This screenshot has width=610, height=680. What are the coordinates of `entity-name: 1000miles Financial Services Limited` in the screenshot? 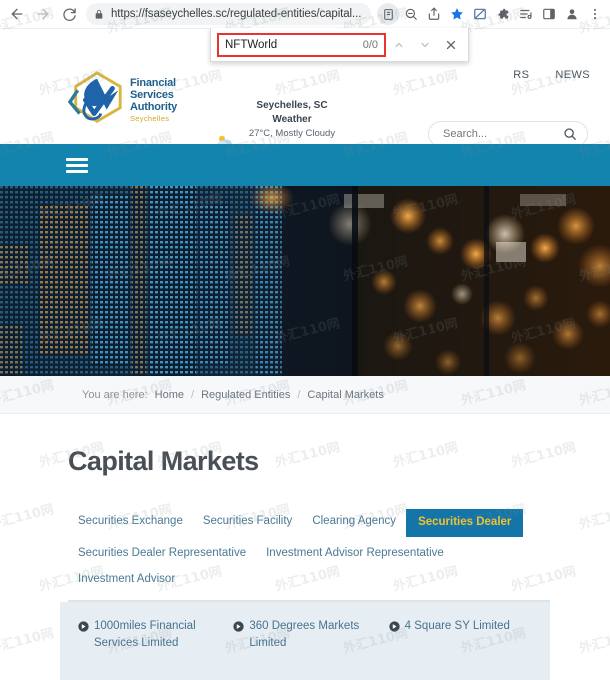 It's located at (157, 634).